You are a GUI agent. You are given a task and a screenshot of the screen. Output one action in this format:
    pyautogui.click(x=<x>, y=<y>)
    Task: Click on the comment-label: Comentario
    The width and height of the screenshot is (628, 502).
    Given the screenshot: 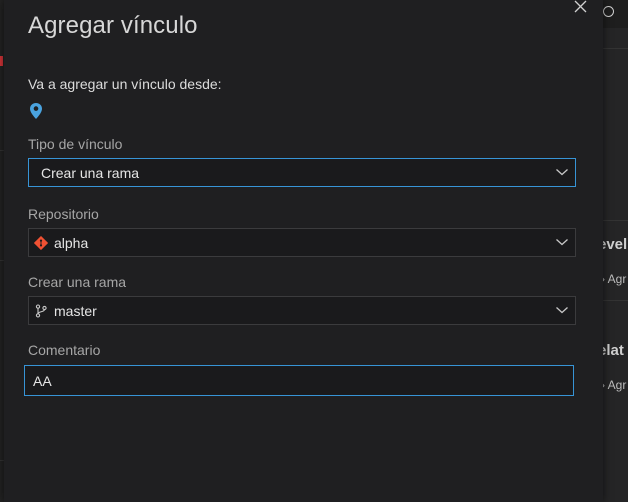 What is the action you would take?
    pyautogui.click(x=64, y=350)
    